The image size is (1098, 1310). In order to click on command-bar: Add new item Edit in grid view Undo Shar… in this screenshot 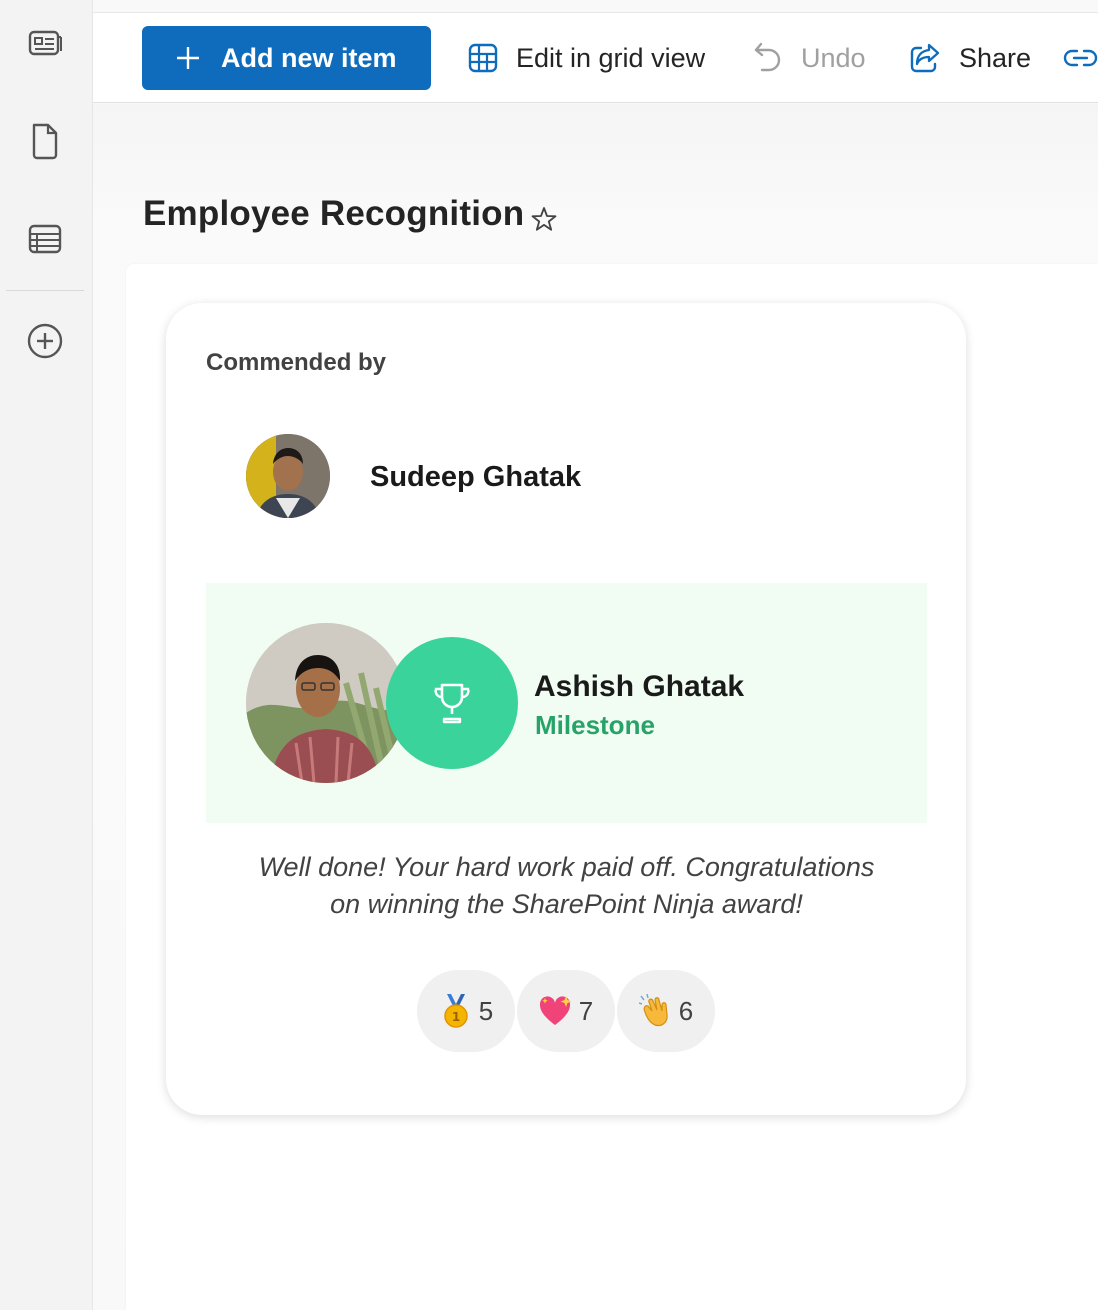, I will do `click(595, 58)`.